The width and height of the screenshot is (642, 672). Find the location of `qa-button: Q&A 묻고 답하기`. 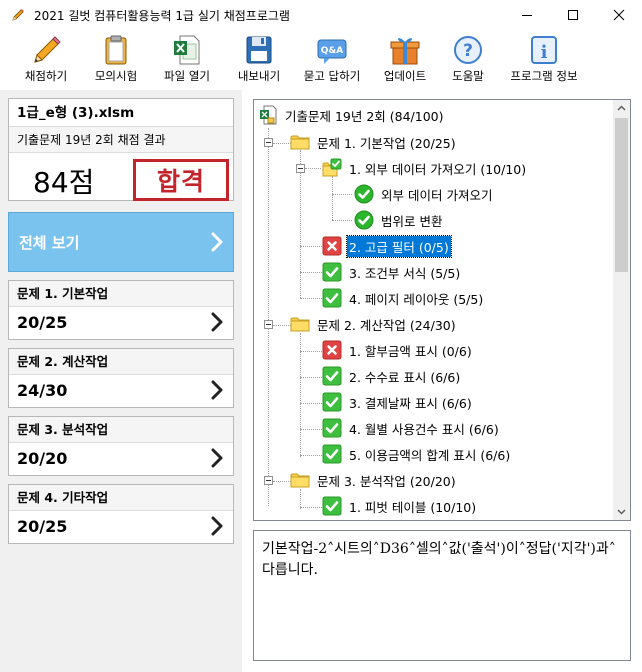

qa-button: Q&A 묻고 답하기 is located at coordinates (332, 57).